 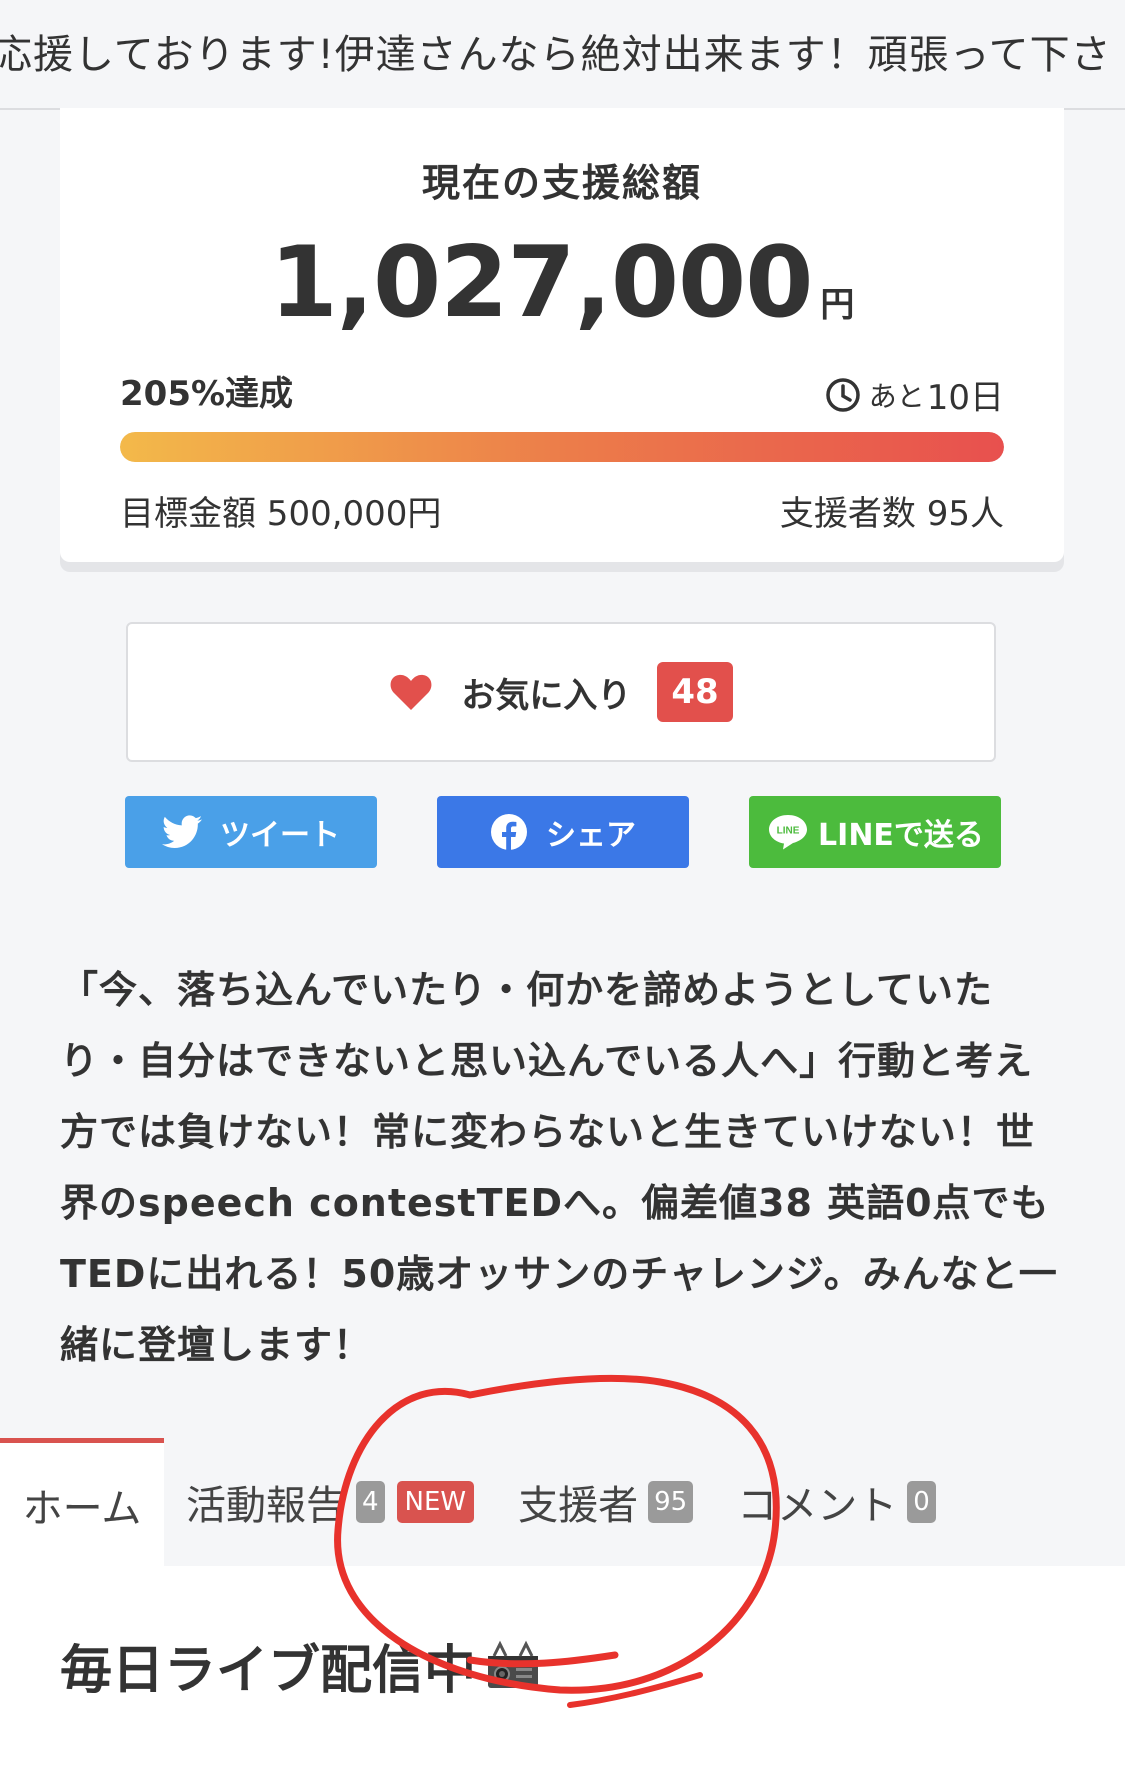 What do you see at coordinates (921, 1502) in the screenshot?
I see `comments-count-badge: 0` at bounding box center [921, 1502].